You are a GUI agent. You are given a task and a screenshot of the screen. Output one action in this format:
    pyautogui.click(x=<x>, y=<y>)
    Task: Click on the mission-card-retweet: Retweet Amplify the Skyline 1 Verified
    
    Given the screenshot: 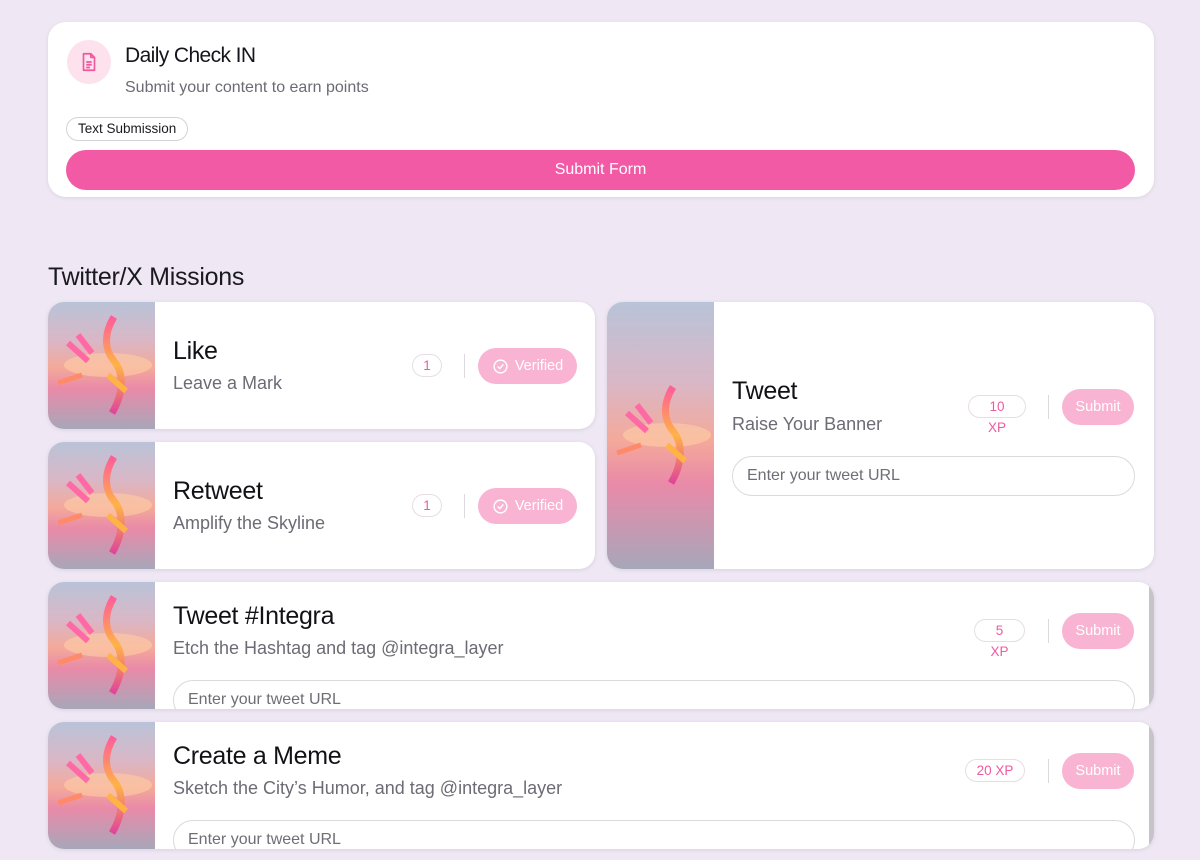 What is the action you would take?
    pyautogui.click(x=321, y=505)
    